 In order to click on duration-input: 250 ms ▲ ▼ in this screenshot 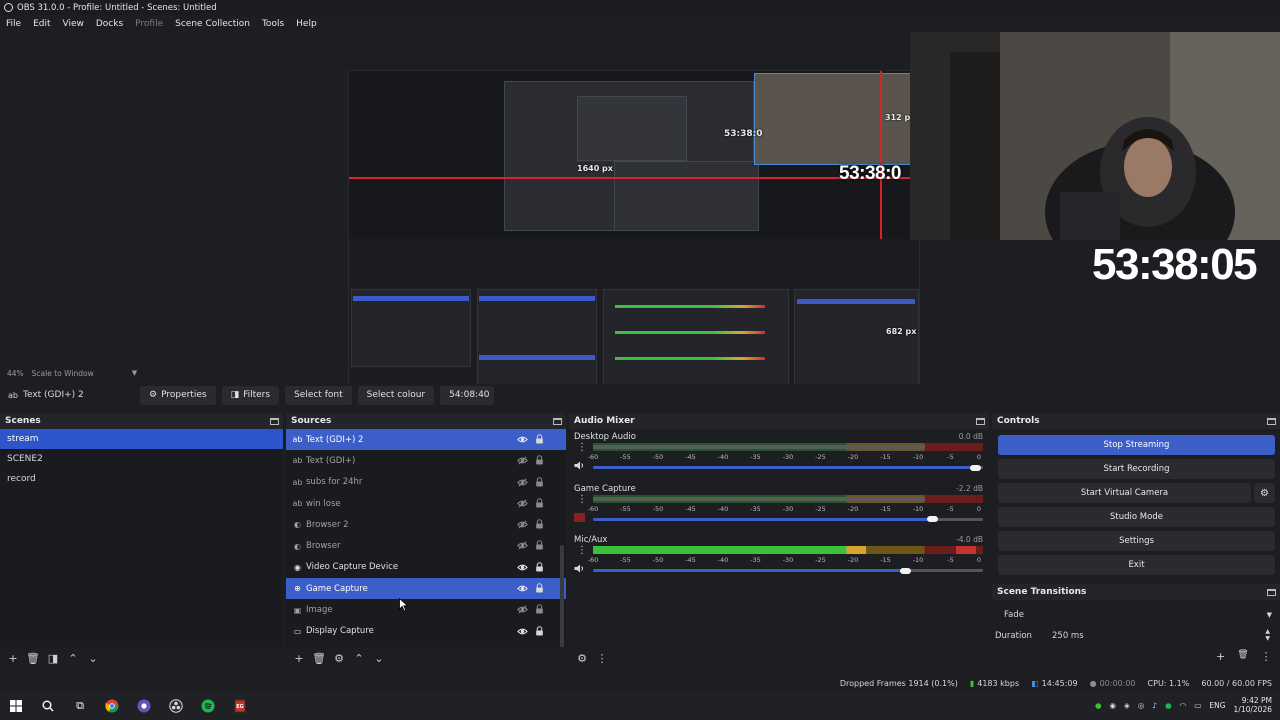, I will do `click(1161, 636)`.